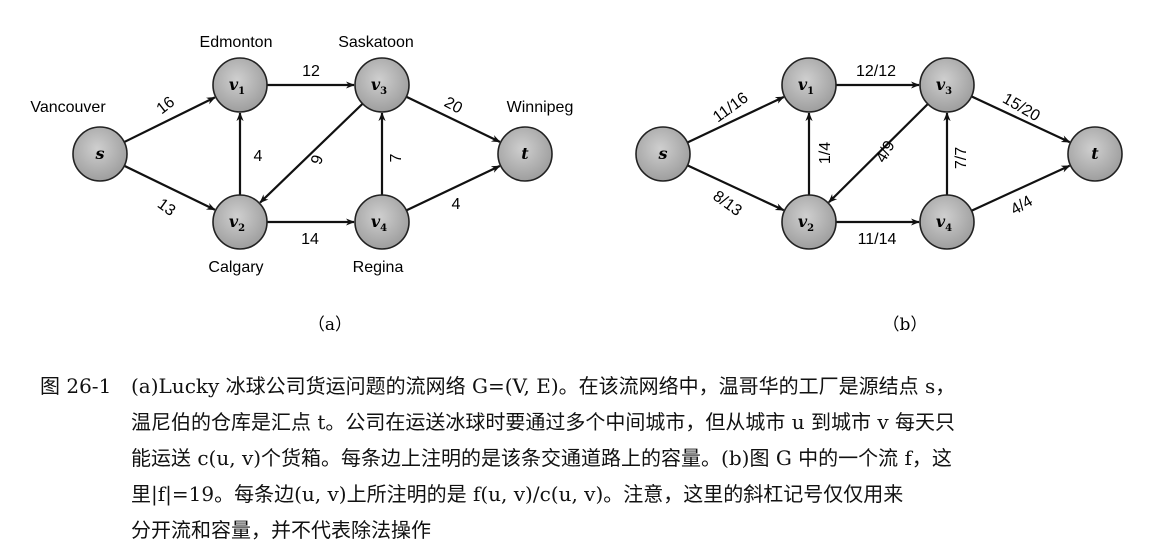 The width and height of the screenshot is (1150, 548). I want to click on b-node-v3: v3, so click(947, 85).